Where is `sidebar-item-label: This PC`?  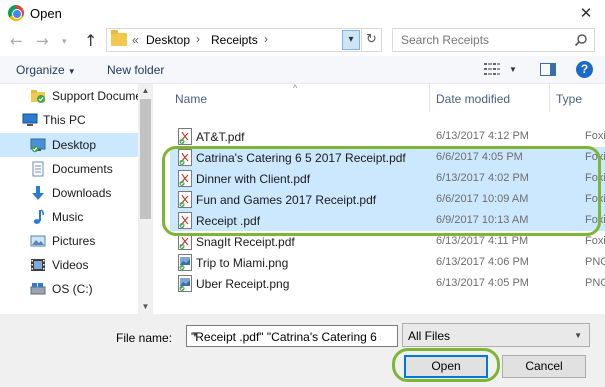 sidebar-item-label: This PC is located at coordinates (64, 120).